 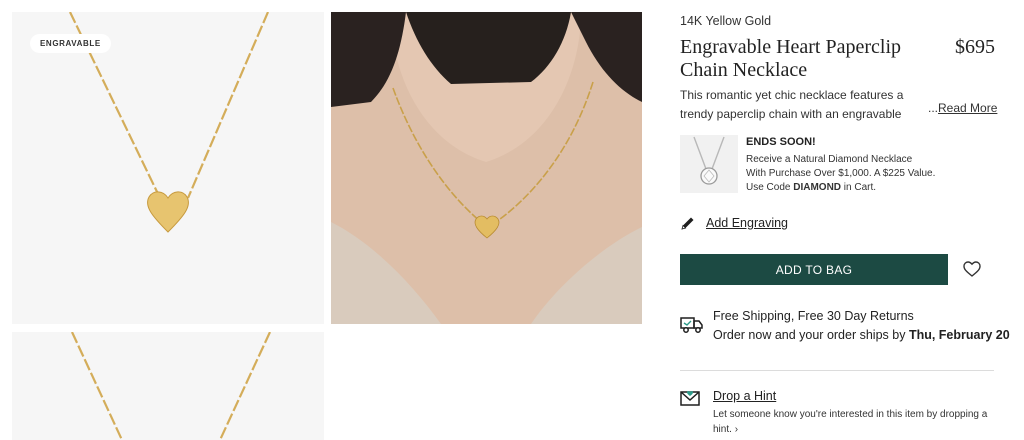 What do you see at coordinates (962, 108) in the screenshot?
I see `read-more-link: ...Read More` at bounding box center [962, 108].